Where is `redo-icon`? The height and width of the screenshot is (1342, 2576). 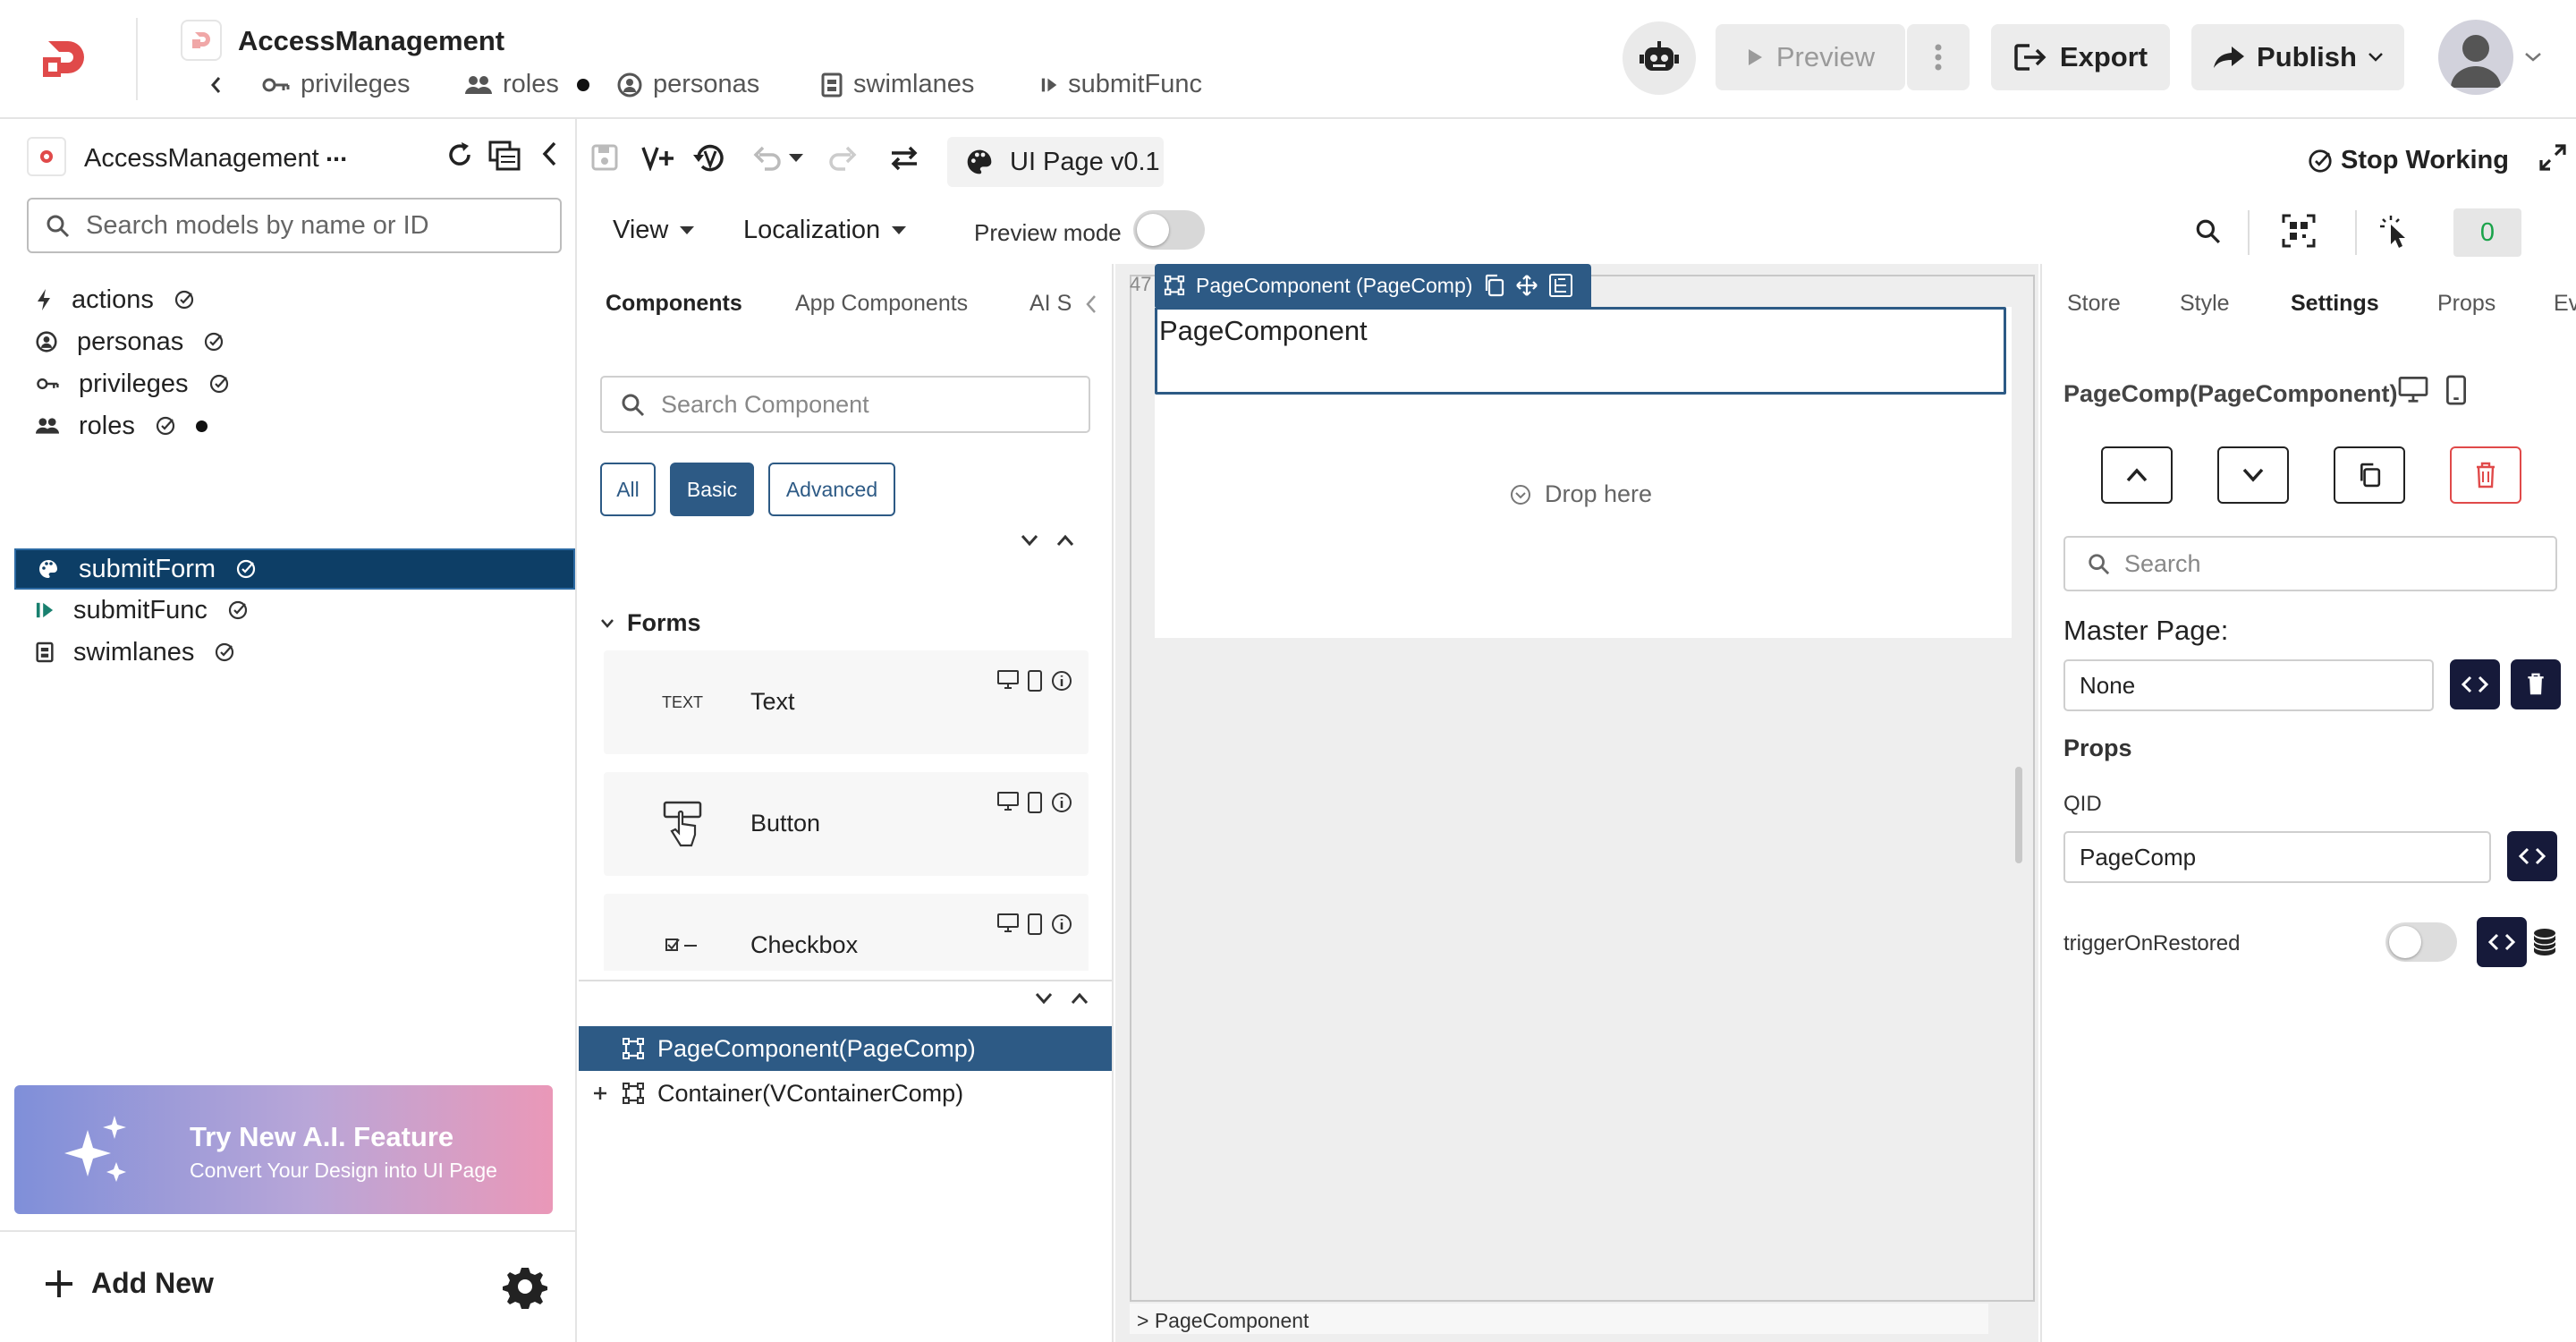
redo-icon is located at coordinates (842, 158).